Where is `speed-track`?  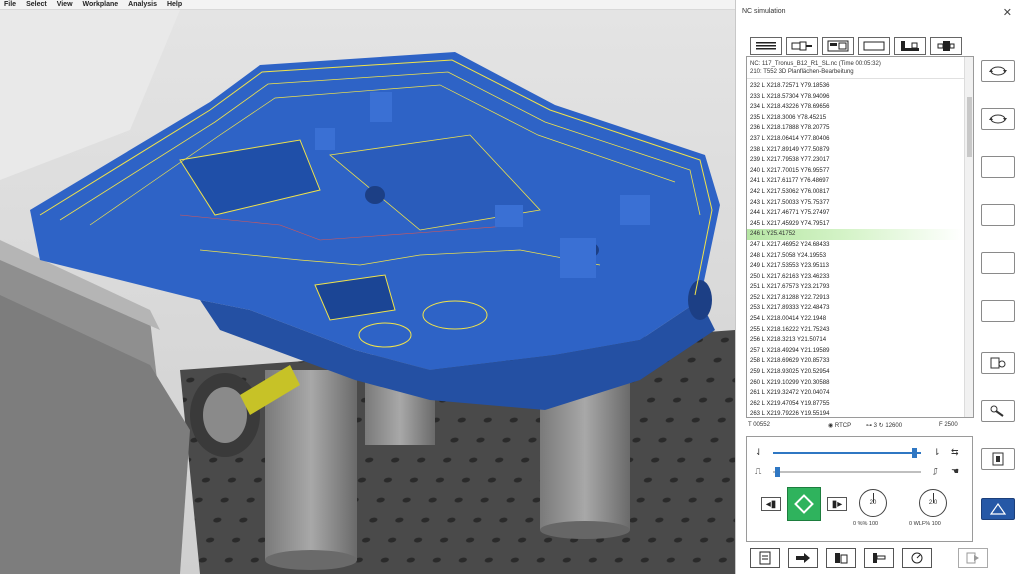 speed-track is located at coordinates (847, 472).